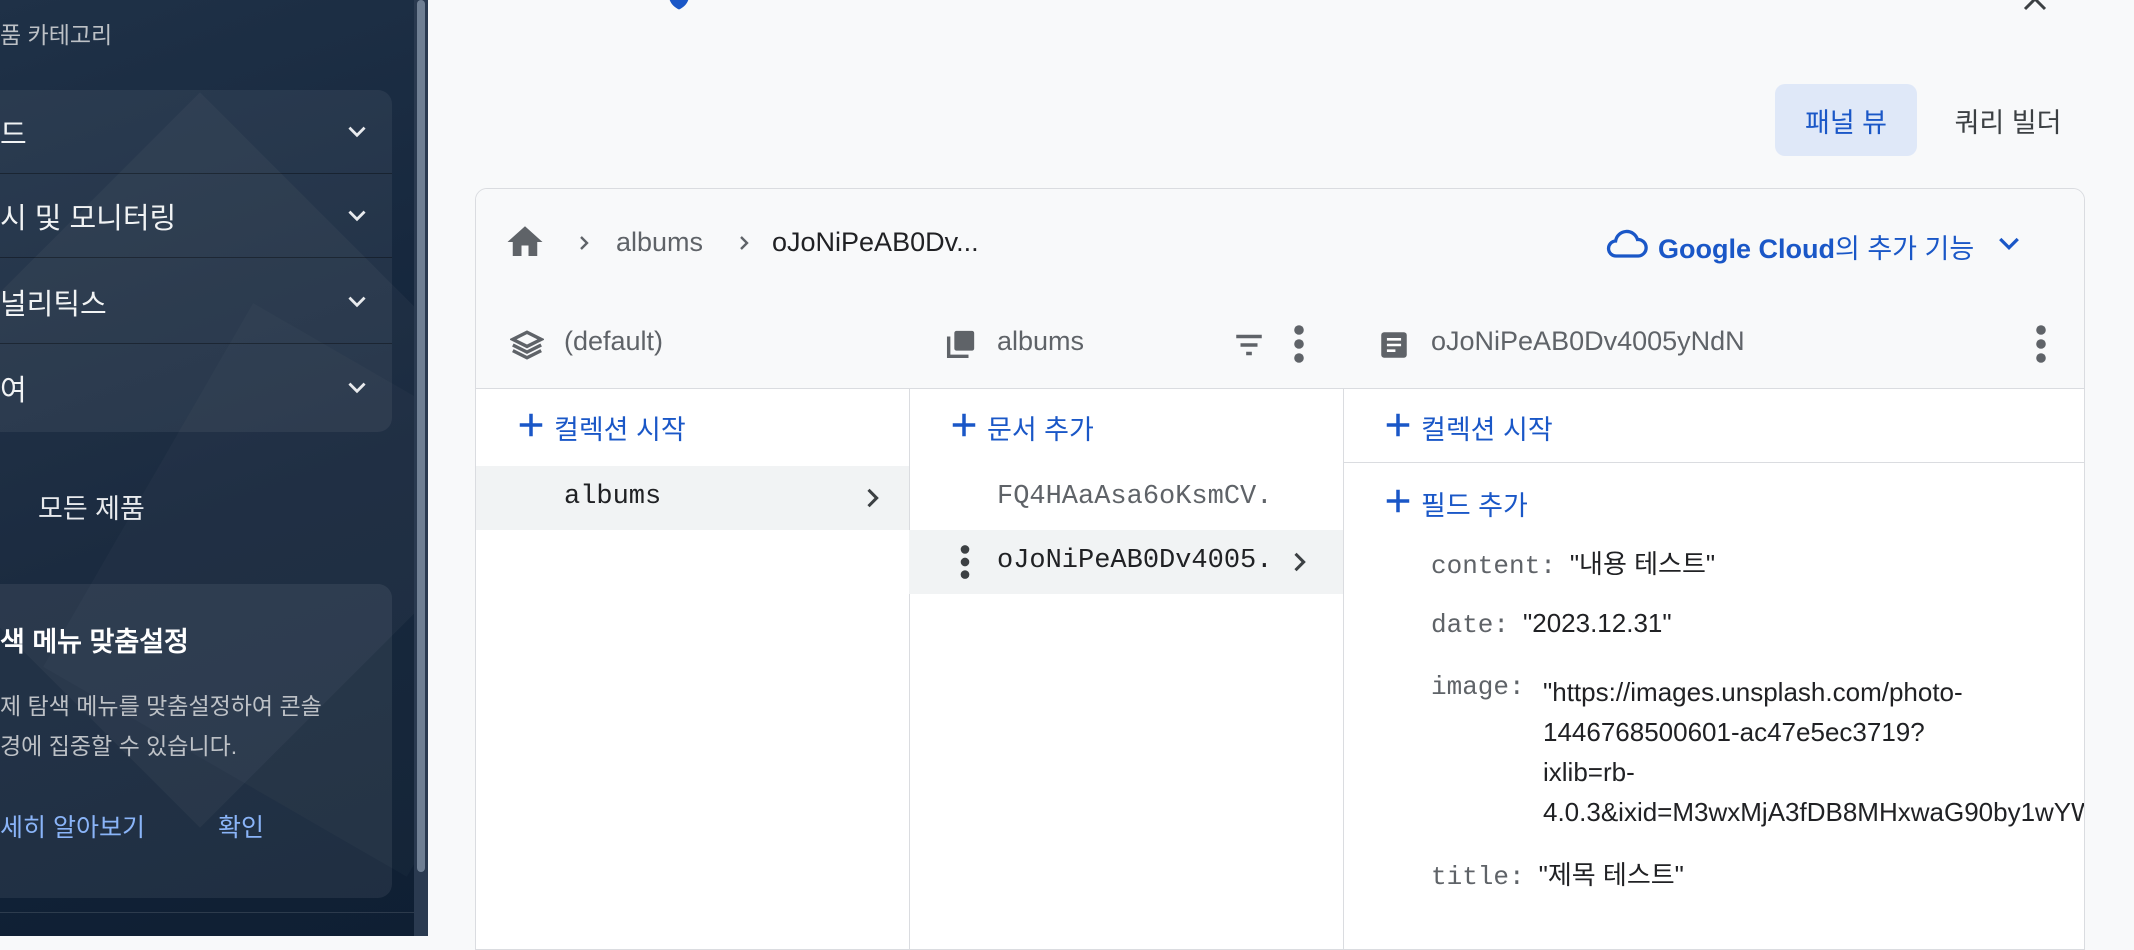 The image size is (2134, 950). I want to click on query-builder-button: 쿼리 빌더, so click(2008, 120).